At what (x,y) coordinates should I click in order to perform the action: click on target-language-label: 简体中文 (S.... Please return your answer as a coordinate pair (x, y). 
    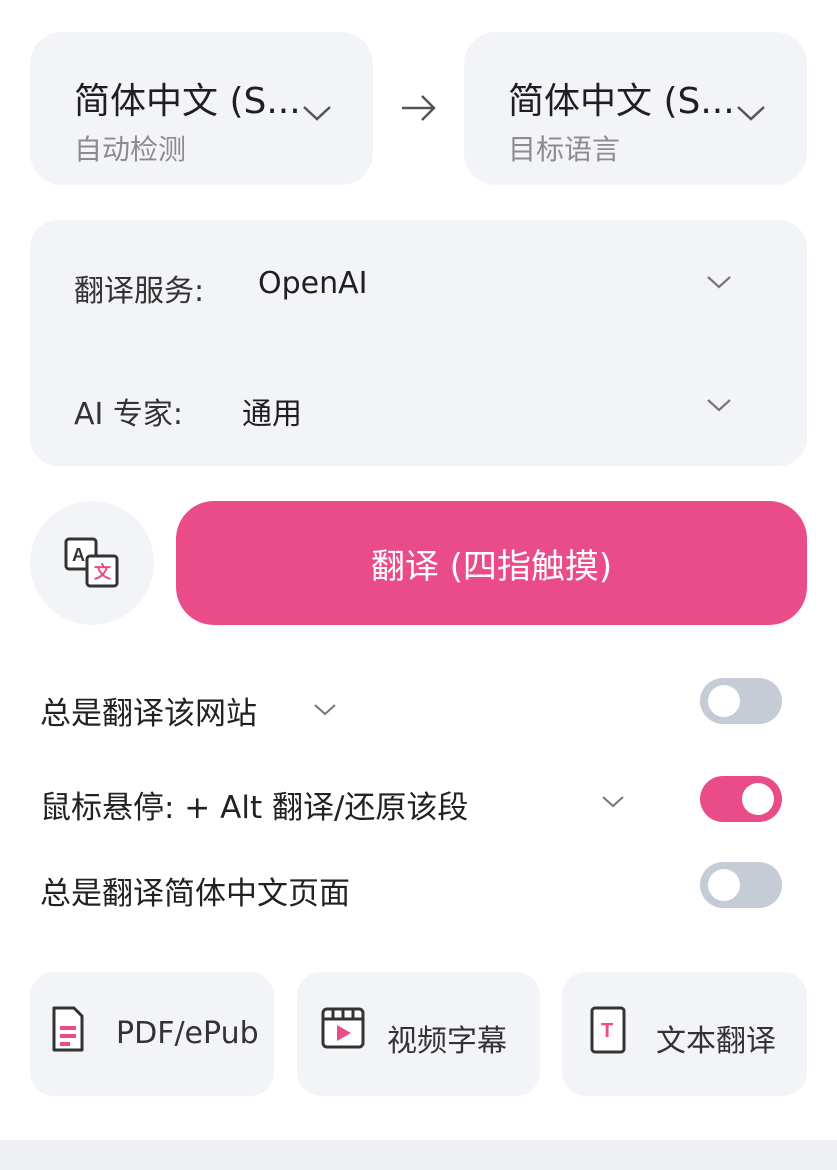
    Looking at the image, I should click on (621, 101).